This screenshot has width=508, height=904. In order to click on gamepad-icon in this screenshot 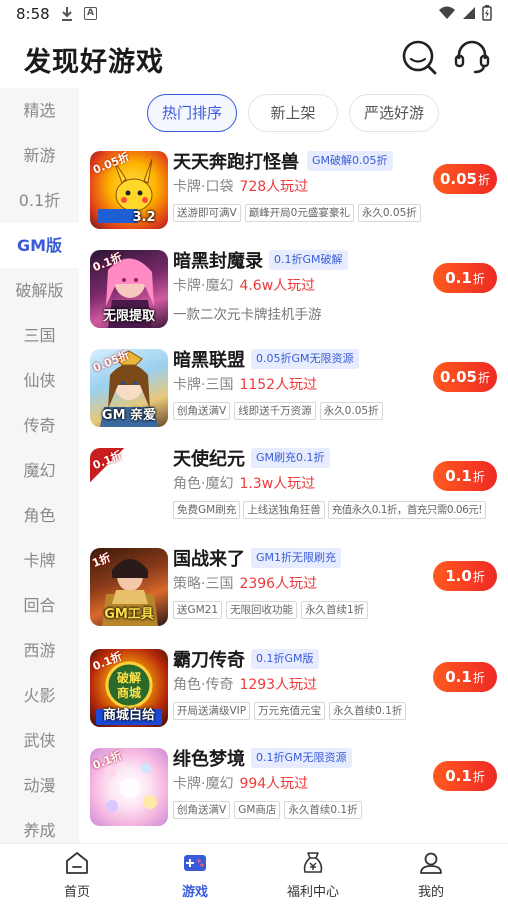, I will do `click(195, 863)`.